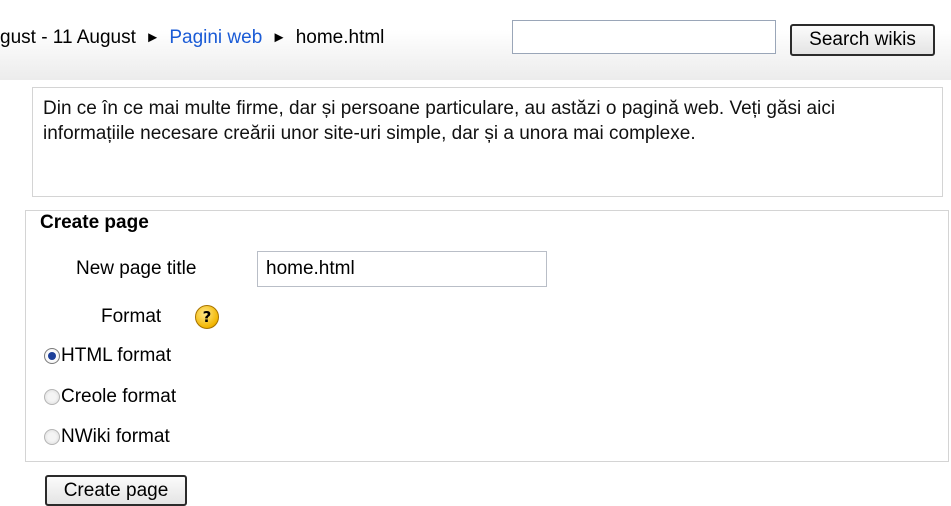  Describe the element at coordinates (116, 490) in the screenshot. I see `create-page-button: Create page` at that location.